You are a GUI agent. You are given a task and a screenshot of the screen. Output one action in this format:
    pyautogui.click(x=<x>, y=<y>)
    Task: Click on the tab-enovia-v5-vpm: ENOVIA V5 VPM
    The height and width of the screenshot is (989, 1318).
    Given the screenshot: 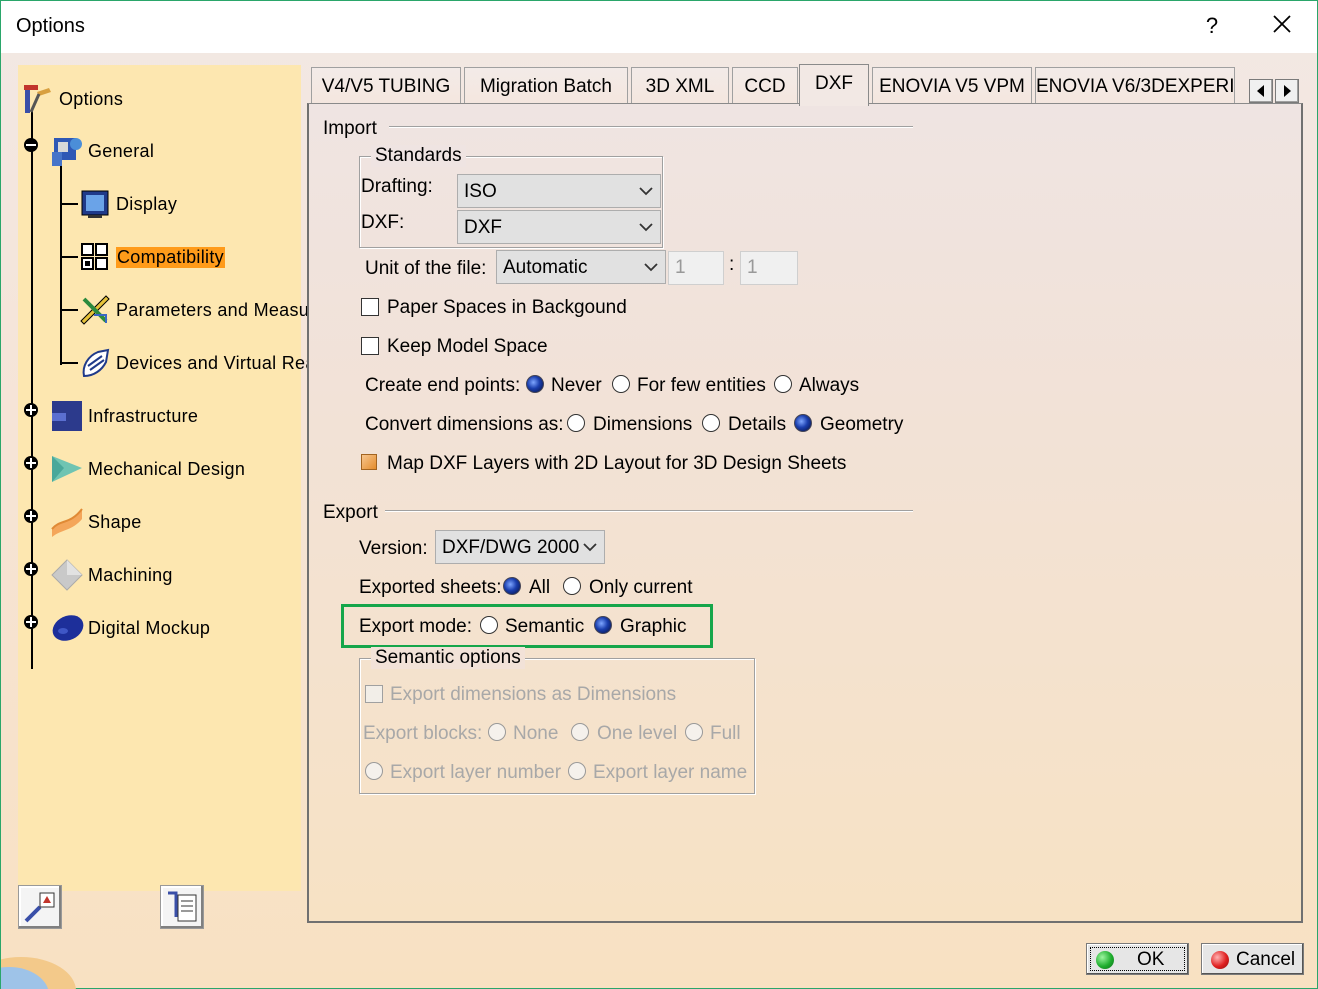 What is the action you would take?
    pyautogui.click(x=952, y=86)
    